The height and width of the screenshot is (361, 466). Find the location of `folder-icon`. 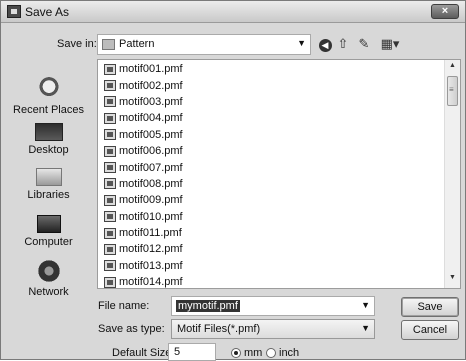

folder-icon is located at coordinates (108, 44).